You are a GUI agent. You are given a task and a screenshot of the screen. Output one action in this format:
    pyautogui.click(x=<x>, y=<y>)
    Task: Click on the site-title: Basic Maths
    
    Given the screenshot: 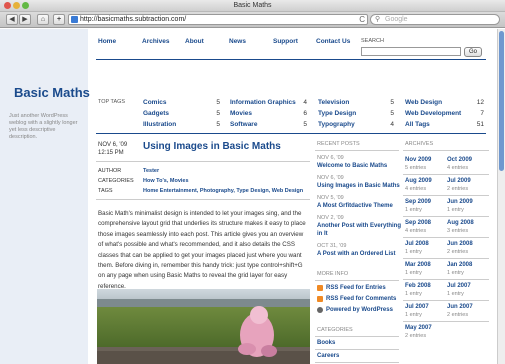 What is the action you would take?
    pyautogui.click(x=52, y=92)
    